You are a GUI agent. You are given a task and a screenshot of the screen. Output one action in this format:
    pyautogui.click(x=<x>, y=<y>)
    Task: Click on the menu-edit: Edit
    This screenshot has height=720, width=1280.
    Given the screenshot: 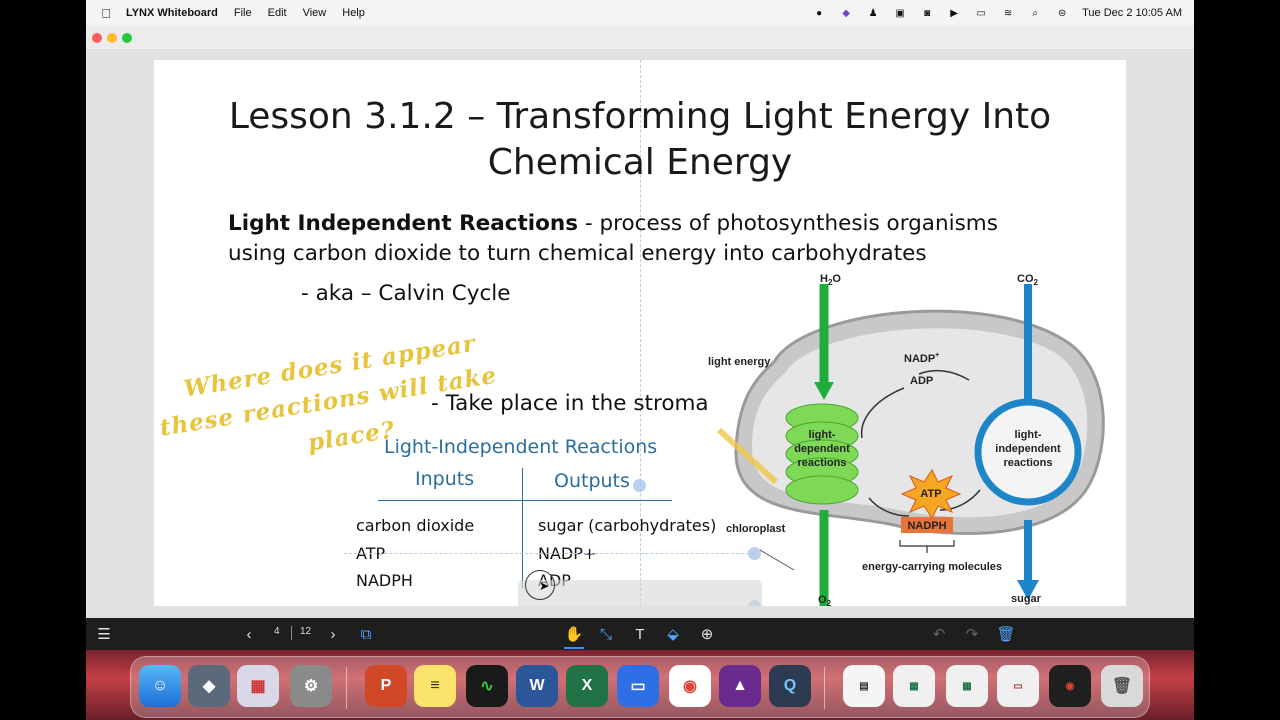 What is the action you would take?
    pyautogui.click(x=277, y=13)
    